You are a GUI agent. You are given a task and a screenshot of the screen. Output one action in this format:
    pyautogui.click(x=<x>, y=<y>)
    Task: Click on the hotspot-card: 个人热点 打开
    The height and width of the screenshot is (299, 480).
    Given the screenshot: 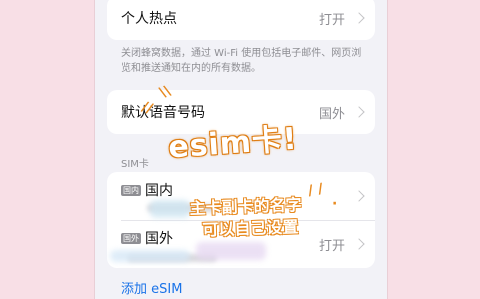 What is the action you would take?
    pyautogui.click(x=241, y=20)
    